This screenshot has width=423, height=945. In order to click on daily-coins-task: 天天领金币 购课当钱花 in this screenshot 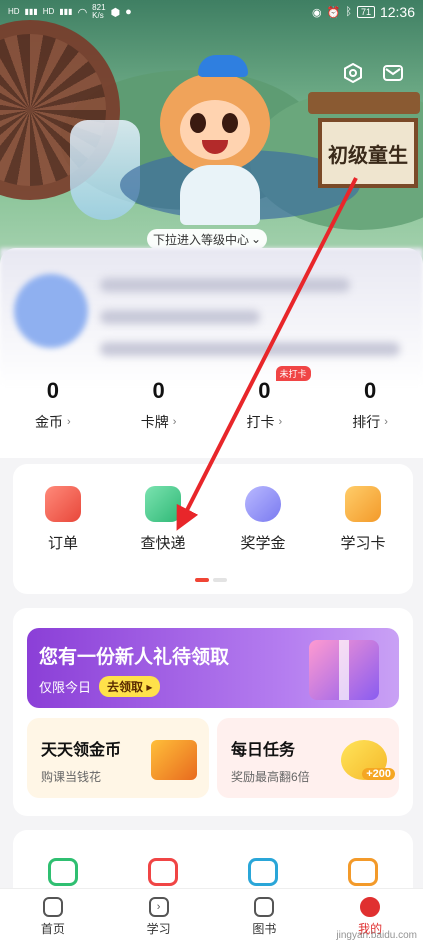, I will do `click(118, 758)`.